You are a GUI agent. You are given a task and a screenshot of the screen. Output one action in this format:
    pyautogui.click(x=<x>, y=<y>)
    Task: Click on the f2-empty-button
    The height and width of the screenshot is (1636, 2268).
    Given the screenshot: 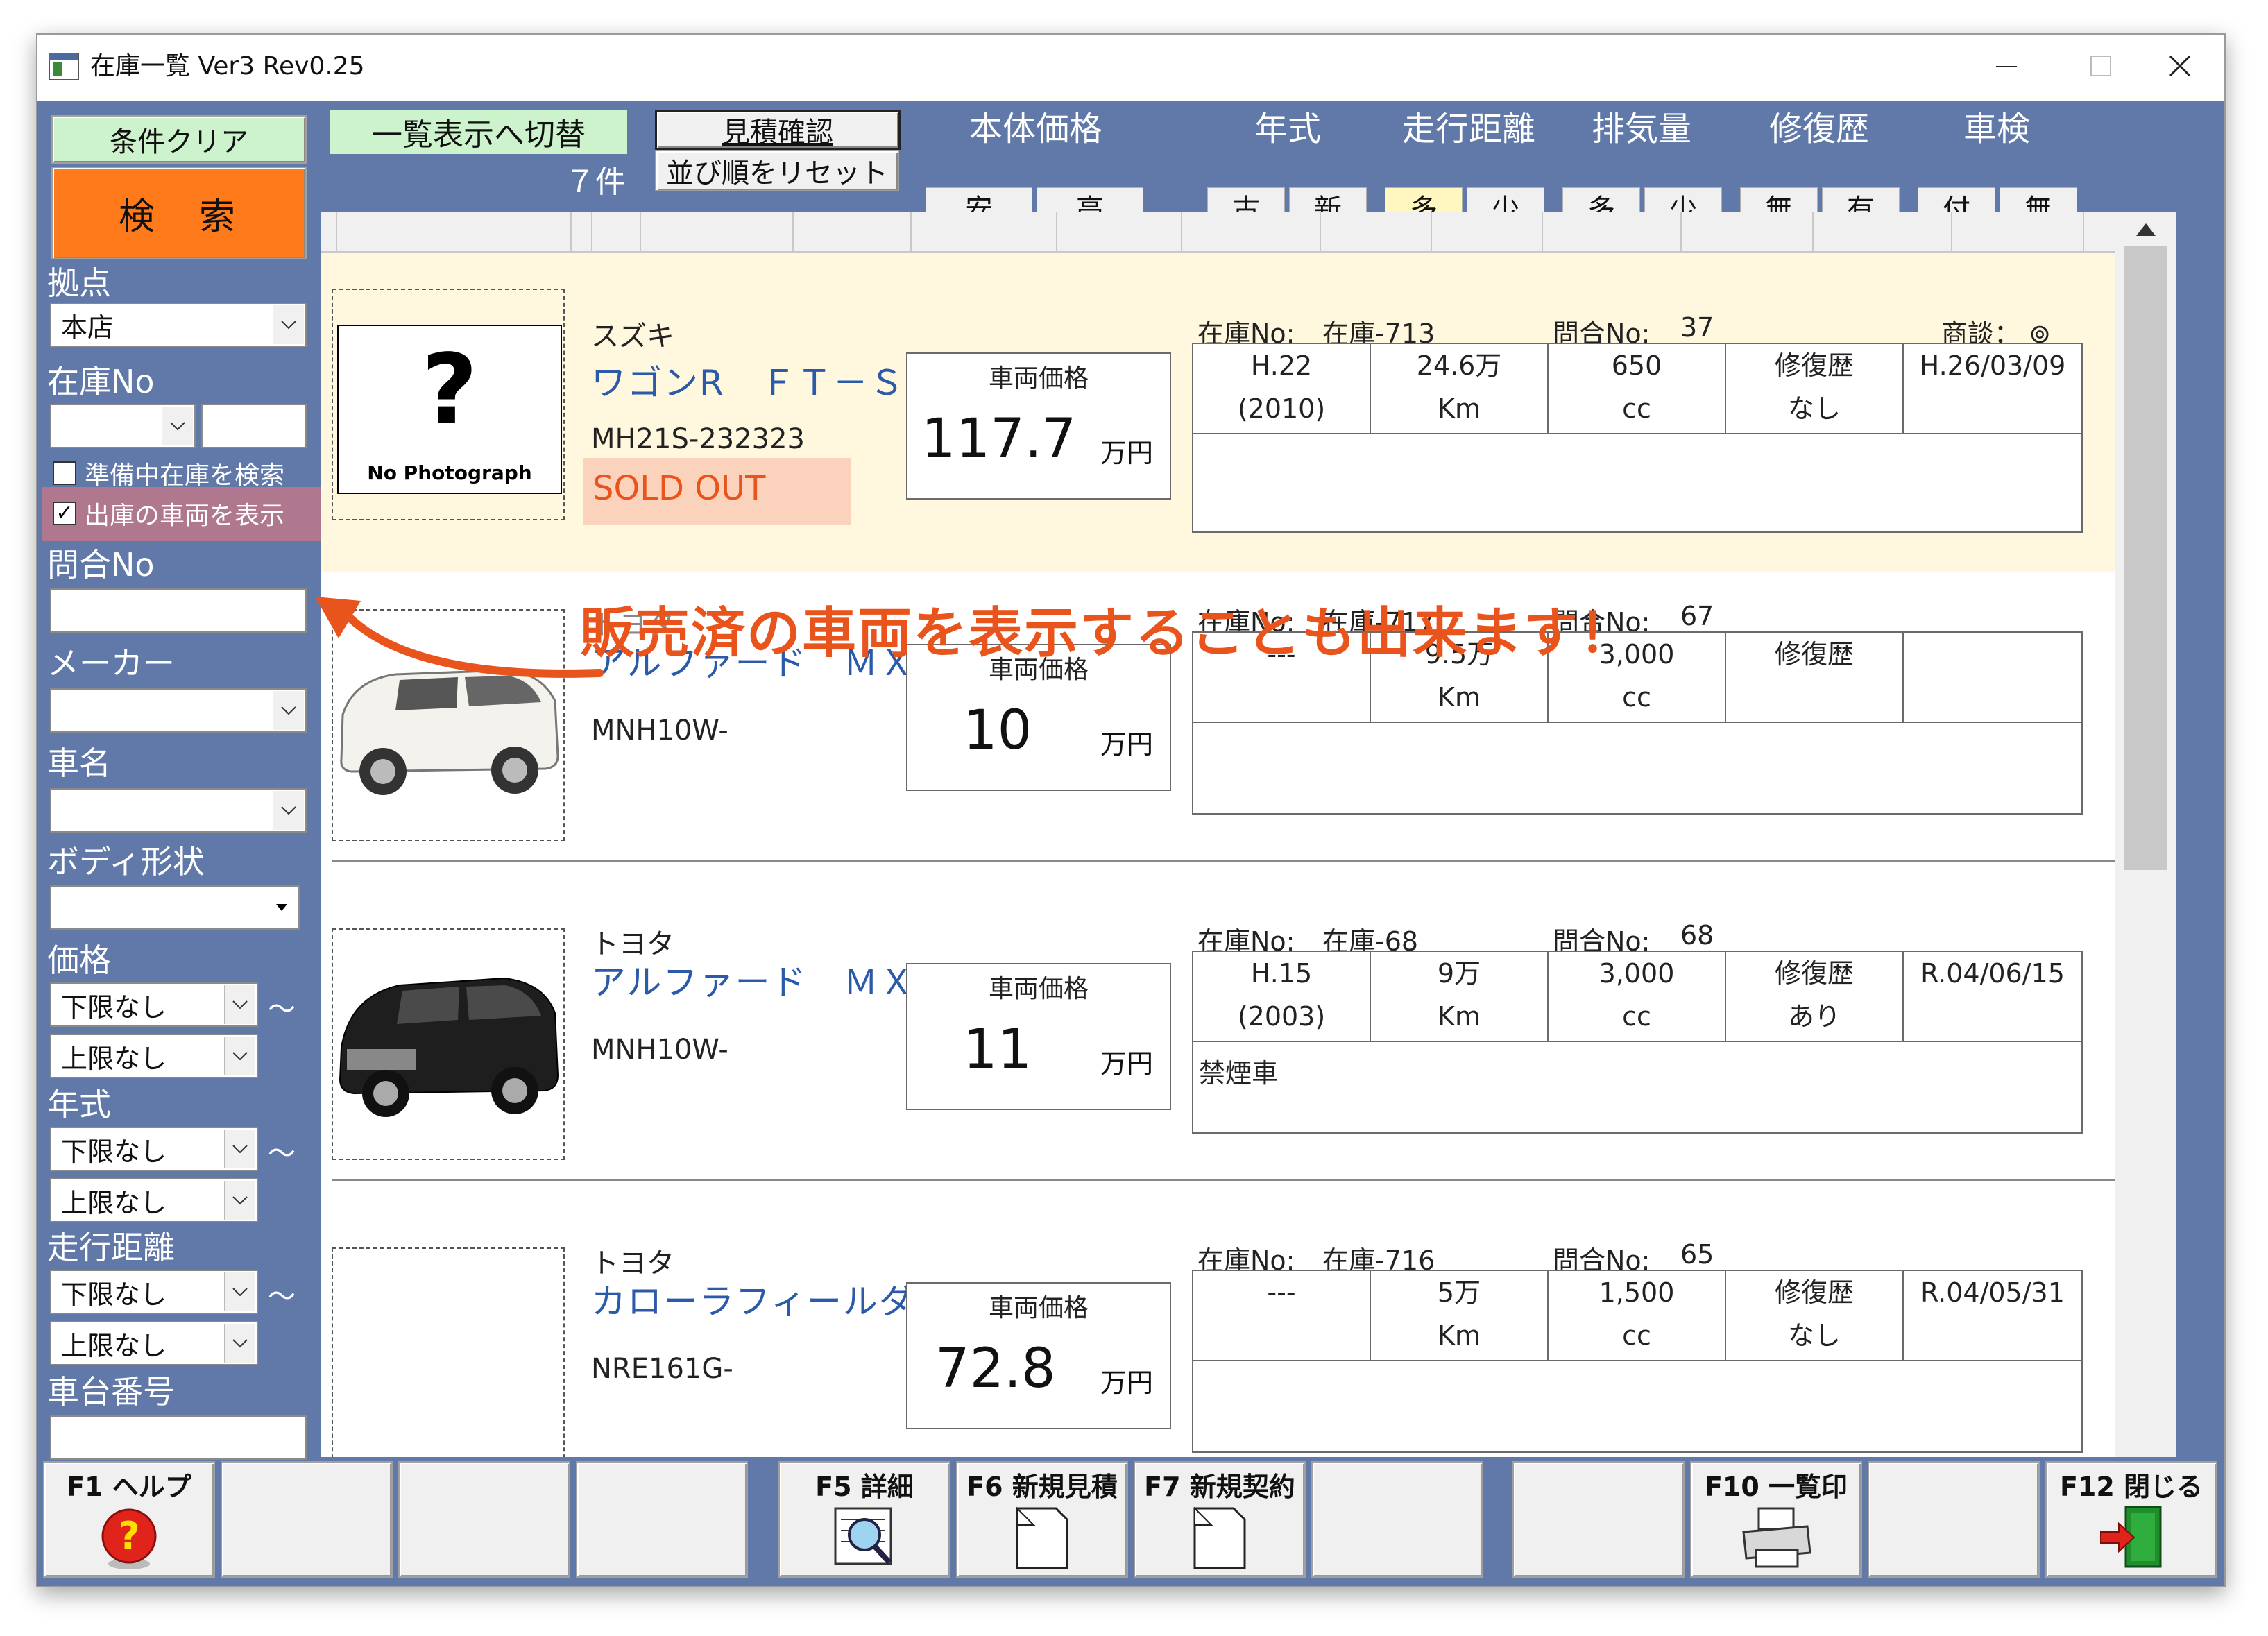 What is the action you would take?
    pyautogui.click(x=307, y=1519)
    